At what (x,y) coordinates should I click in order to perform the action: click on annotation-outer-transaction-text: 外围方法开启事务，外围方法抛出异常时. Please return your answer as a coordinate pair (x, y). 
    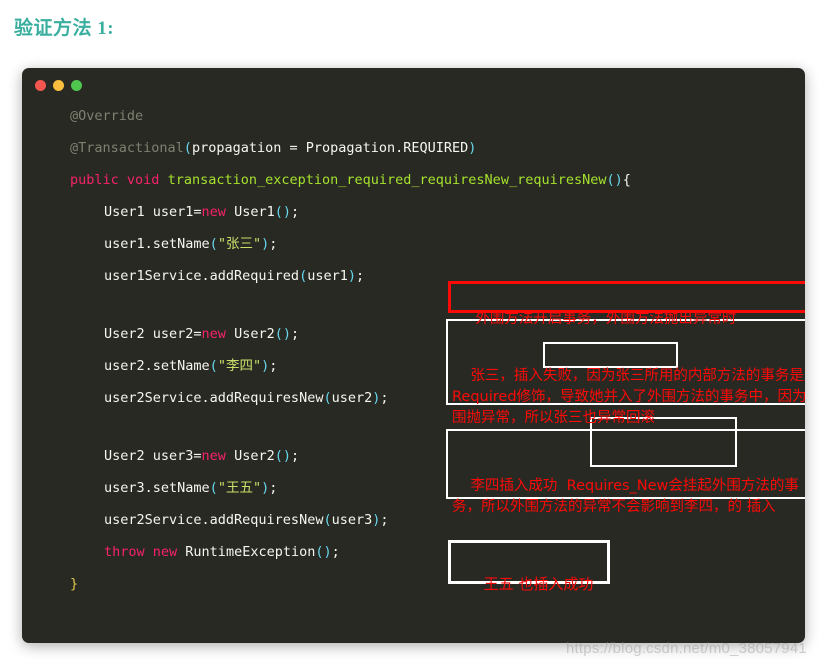
    Looking at the image, I should click on (606, 319).